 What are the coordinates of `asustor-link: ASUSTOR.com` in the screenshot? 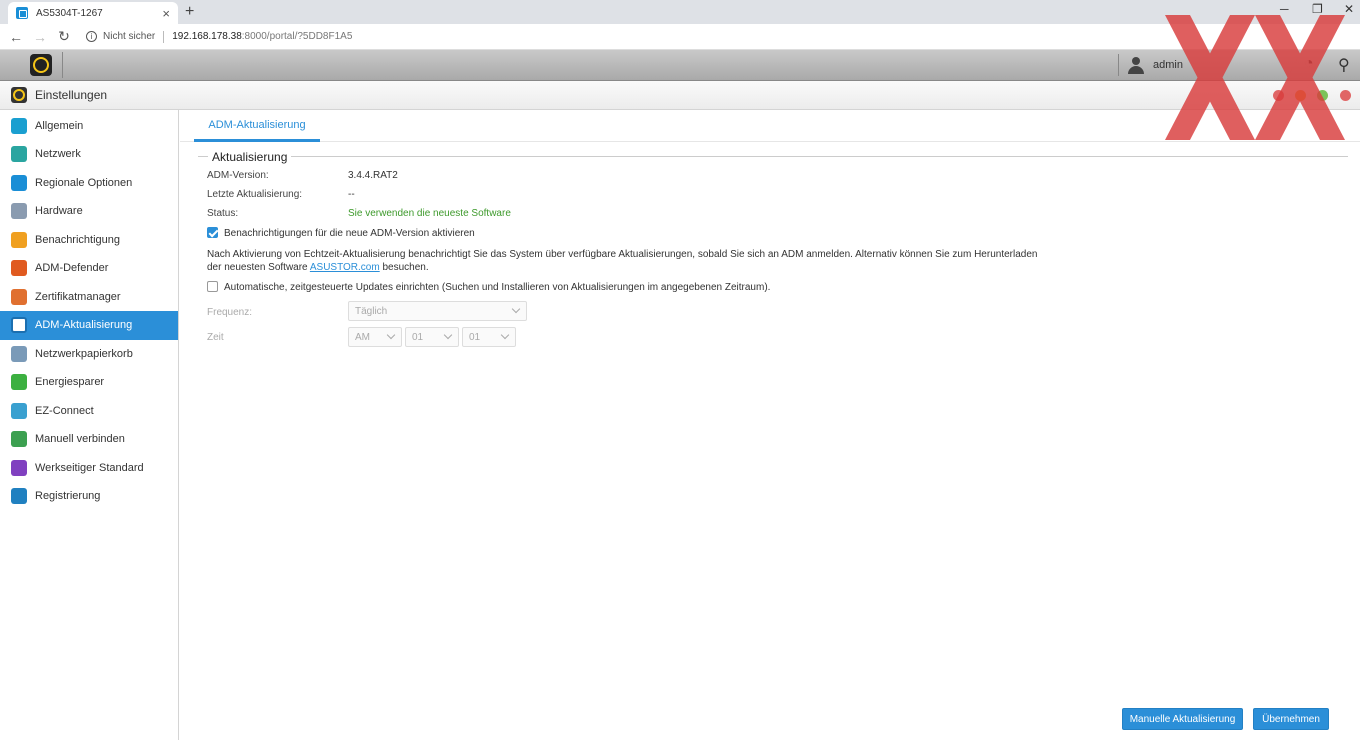 It's located at (345, 267).